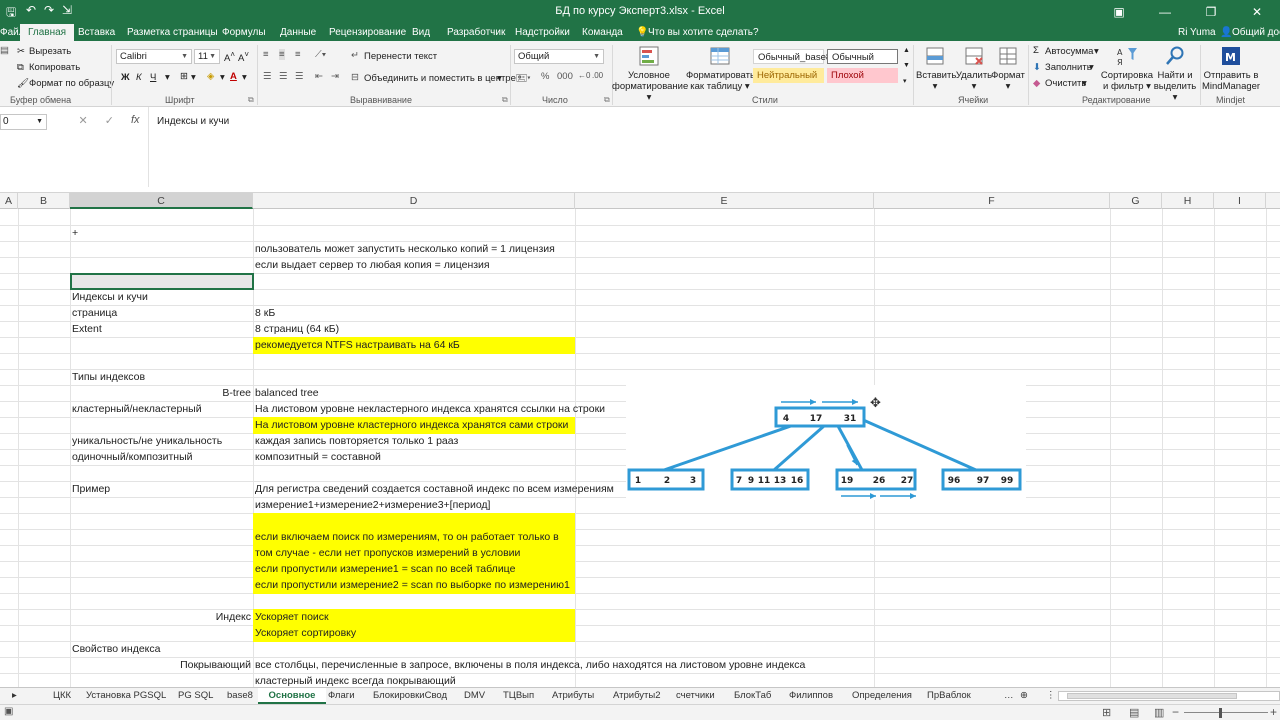 This screenshot has width=1280, height=720. I want to click on zoom-slider-handle, so click(1220, 713).